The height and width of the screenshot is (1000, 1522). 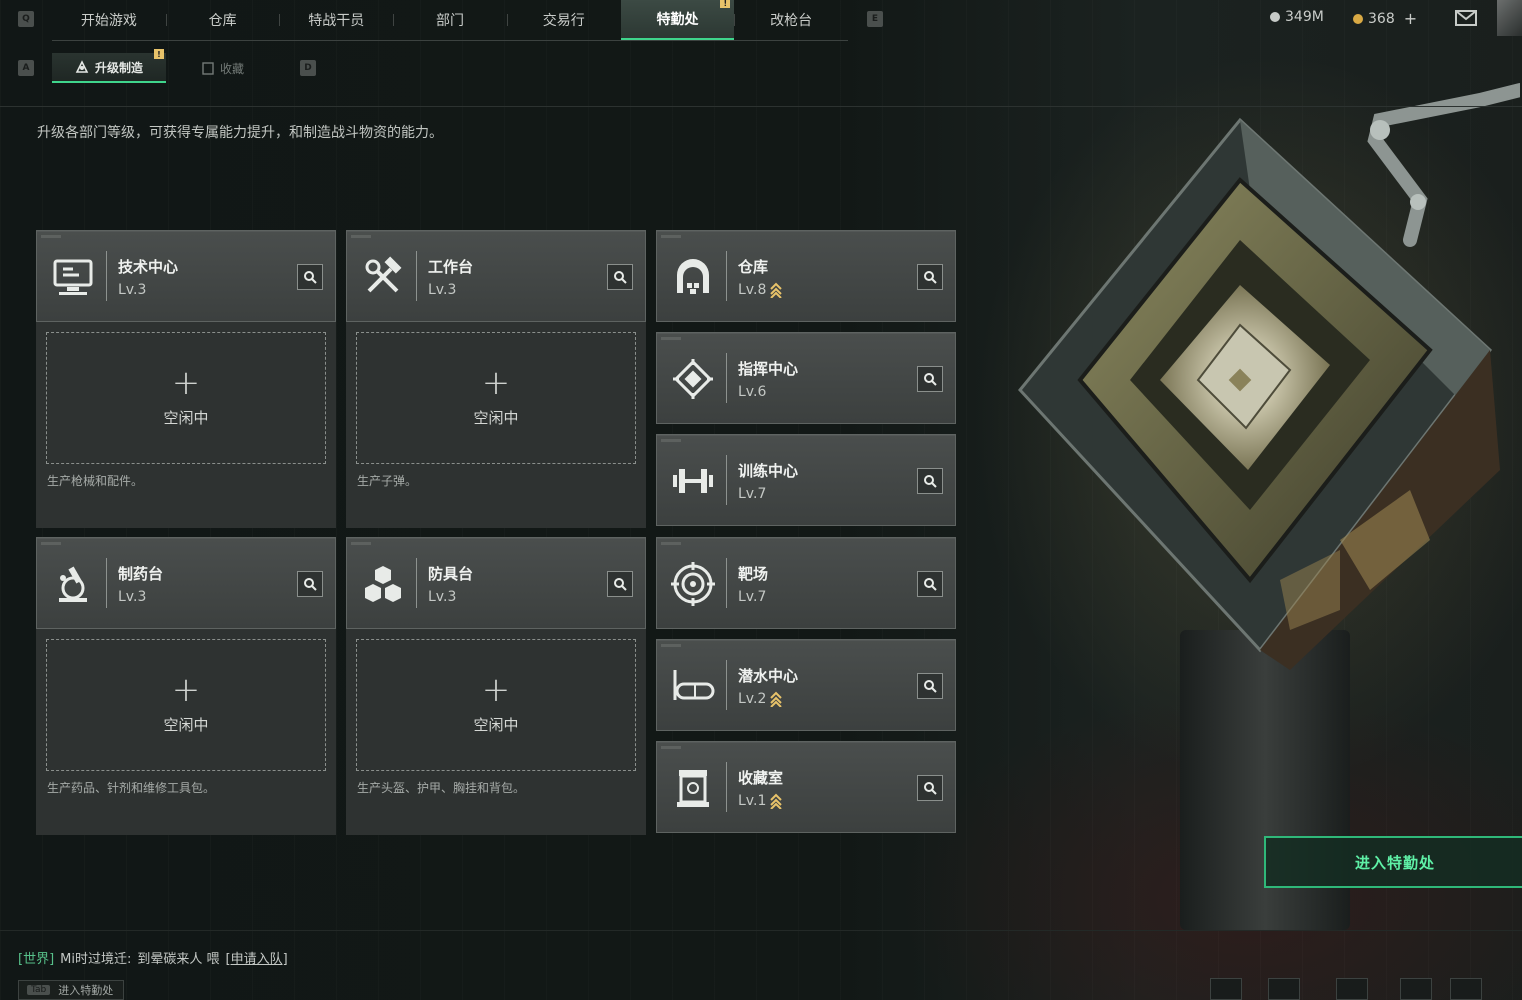 I want to click on facility-card-warehouse: 仓库 Lv.8, so click(x=806, y=276).